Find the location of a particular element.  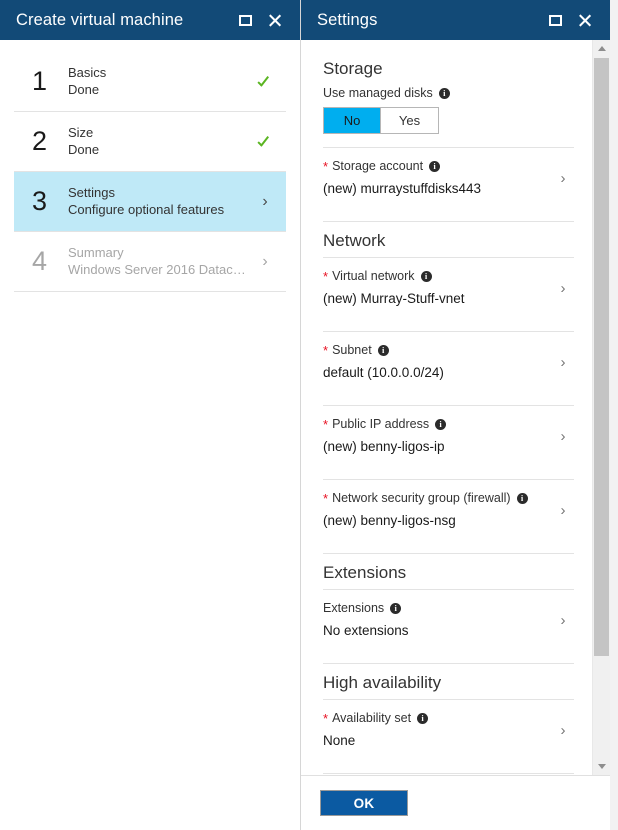

left-close-button is located at coordinates (275, 20).